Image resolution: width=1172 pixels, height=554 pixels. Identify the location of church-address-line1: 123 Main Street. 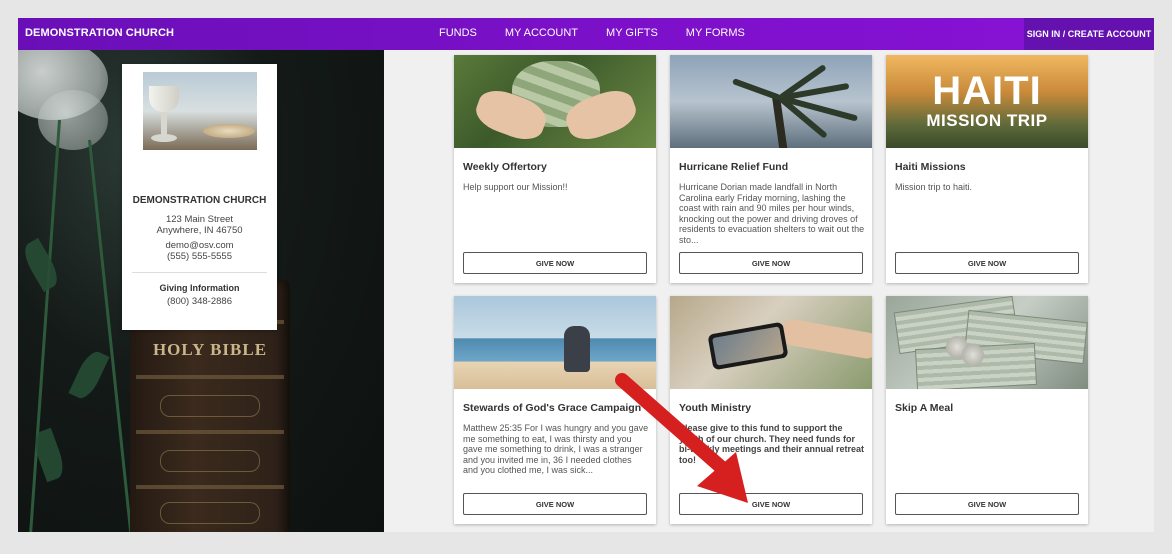
(199, 219).